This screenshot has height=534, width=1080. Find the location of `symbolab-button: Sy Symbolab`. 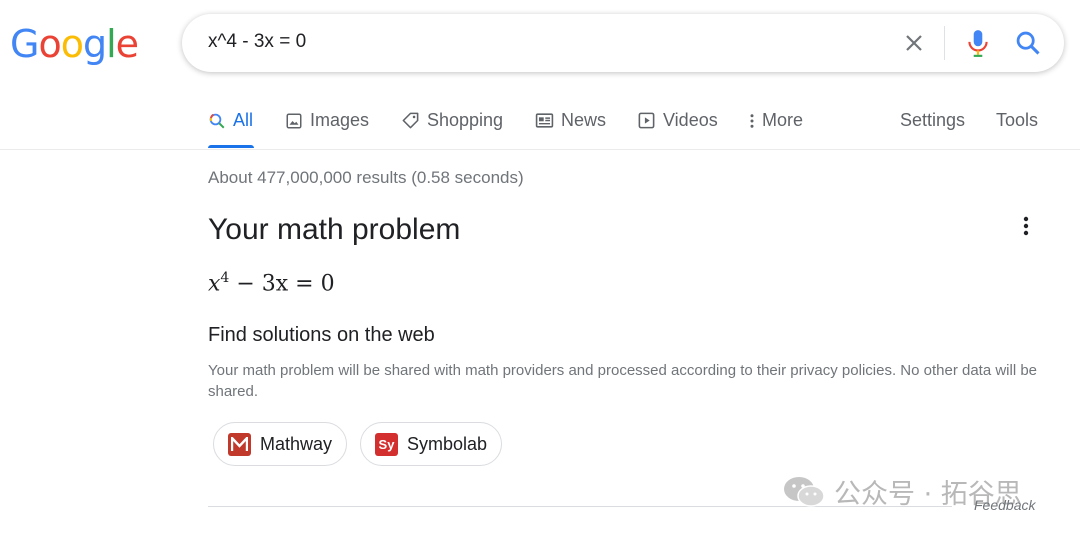

symbolab-button: Sy Symbolab is located at coordinates (431, 444).